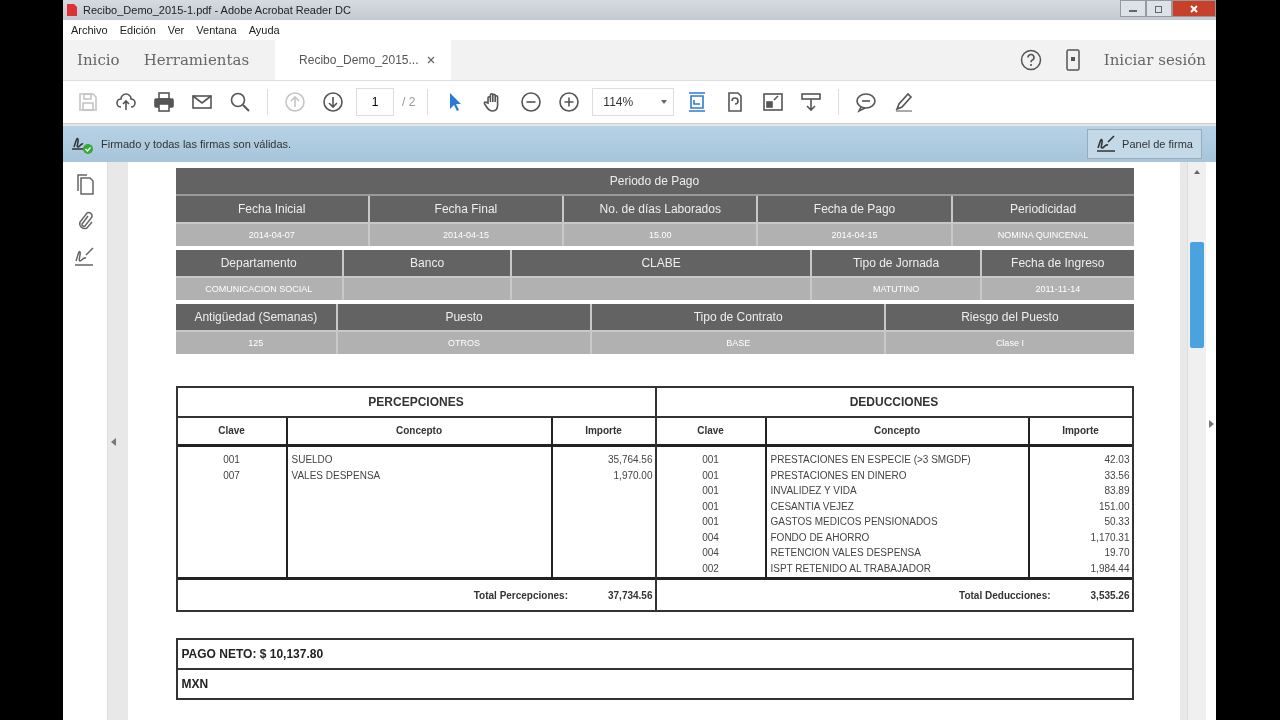  What do you see at coordinates (176, 30) in the screenshot?
I see `menu-item: Ver` at bounding box center [176, 30].